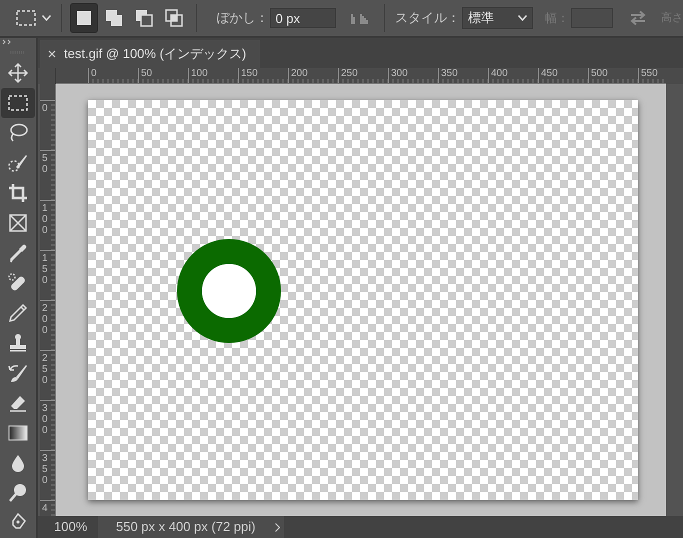  I want to click on ruler-label: 450, so click(549, 74).